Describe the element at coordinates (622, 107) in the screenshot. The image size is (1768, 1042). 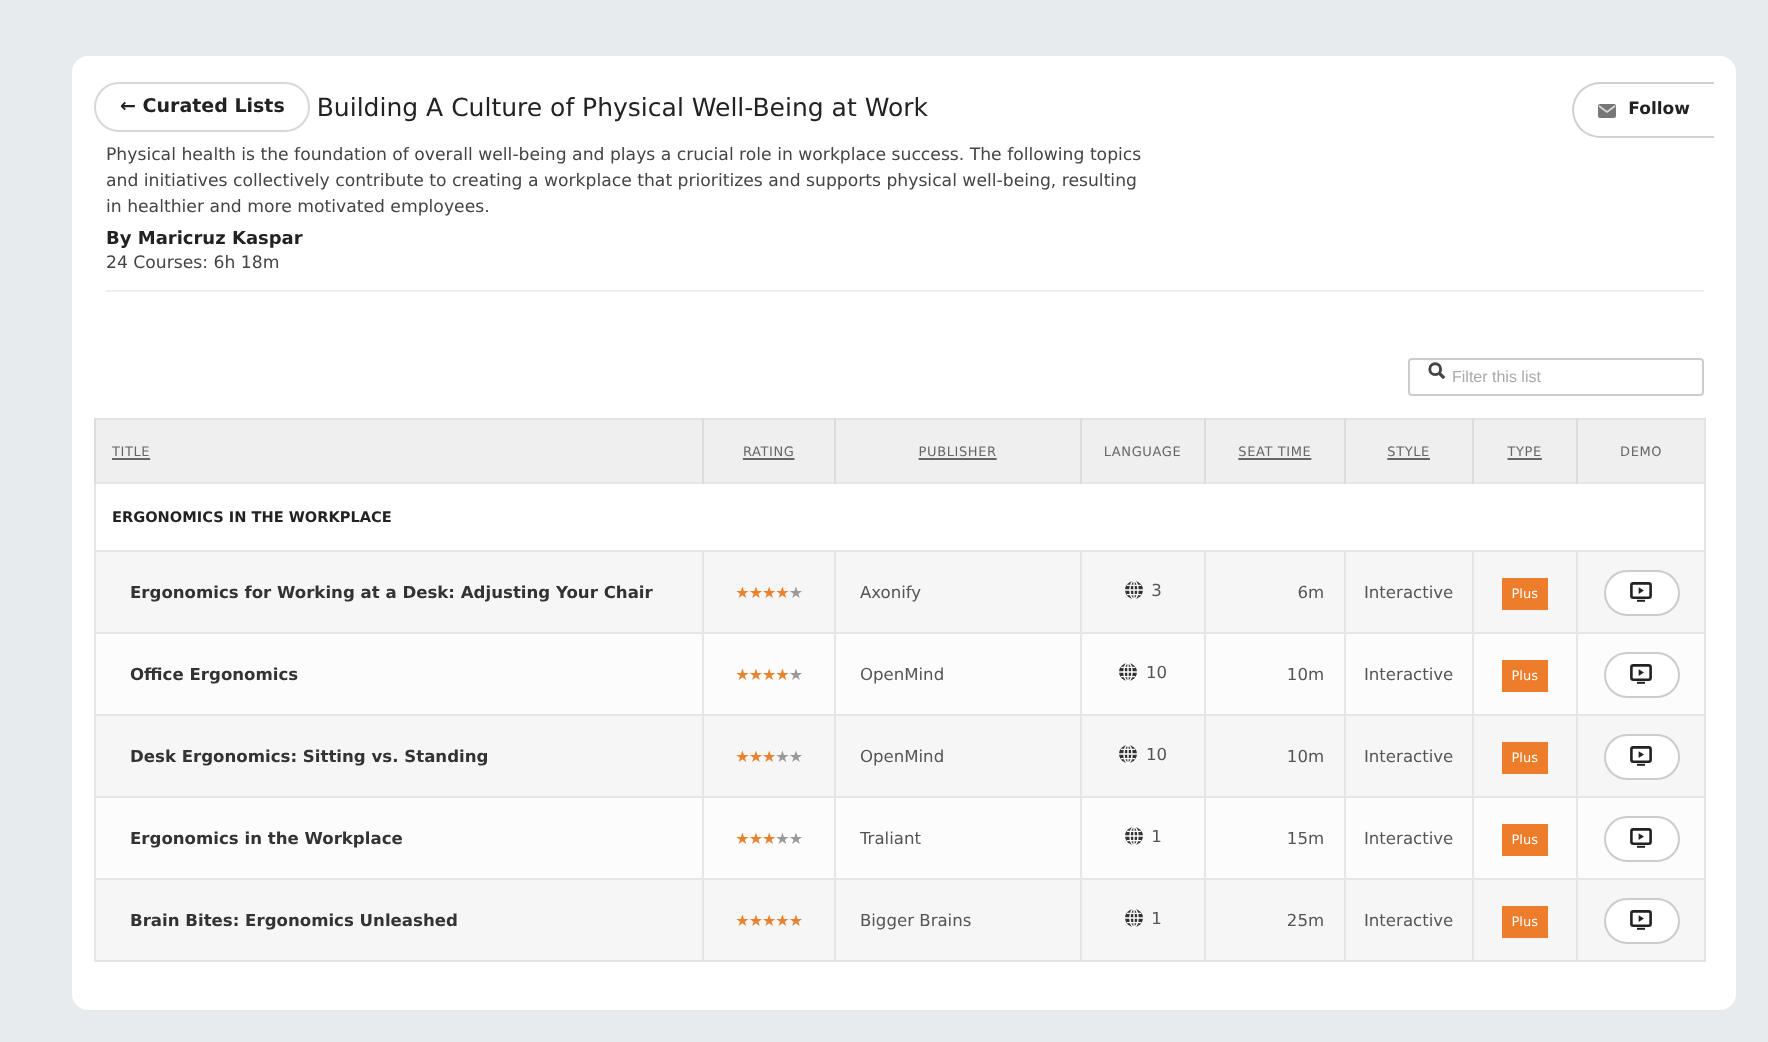
I see `list-title: Building A Culture of Physical Well-Being at Work` at that location.